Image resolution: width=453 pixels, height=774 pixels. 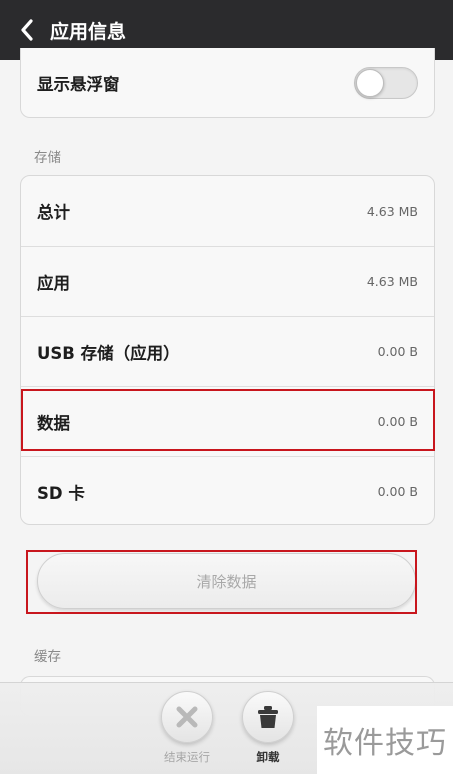 I want to click on storage-section-label: 存储, so click(x=47, y=158).